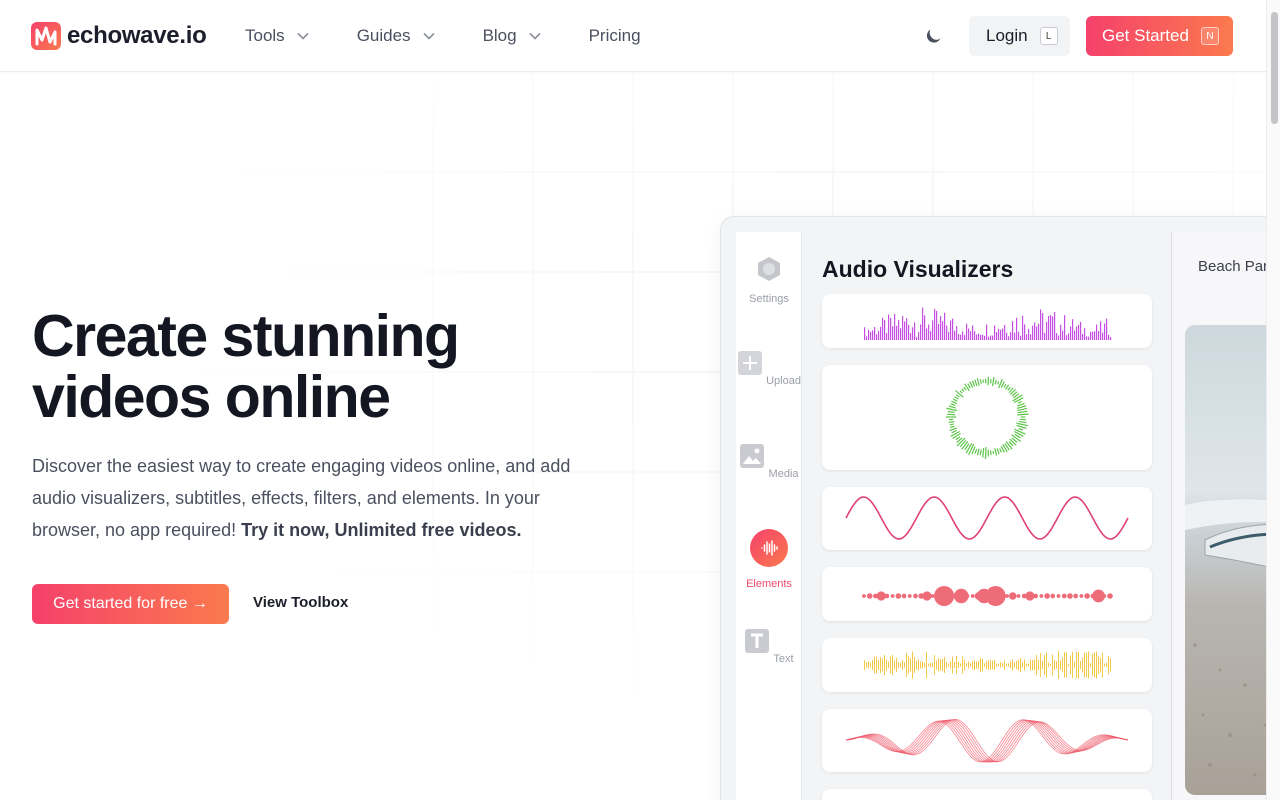  I want to click on visualizer-sine, so click(987, 518).